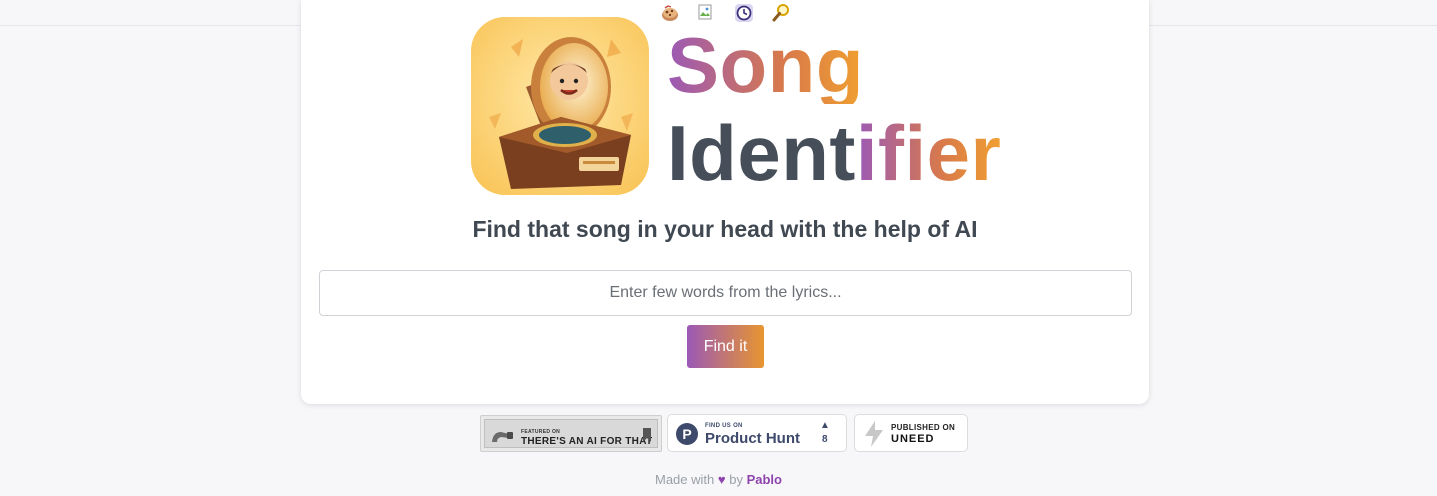 The image size is (1437, 496). Describe the element at coordinates (752, 438) in the screenshot. I see `ph-name: Product Hunt` at that location.